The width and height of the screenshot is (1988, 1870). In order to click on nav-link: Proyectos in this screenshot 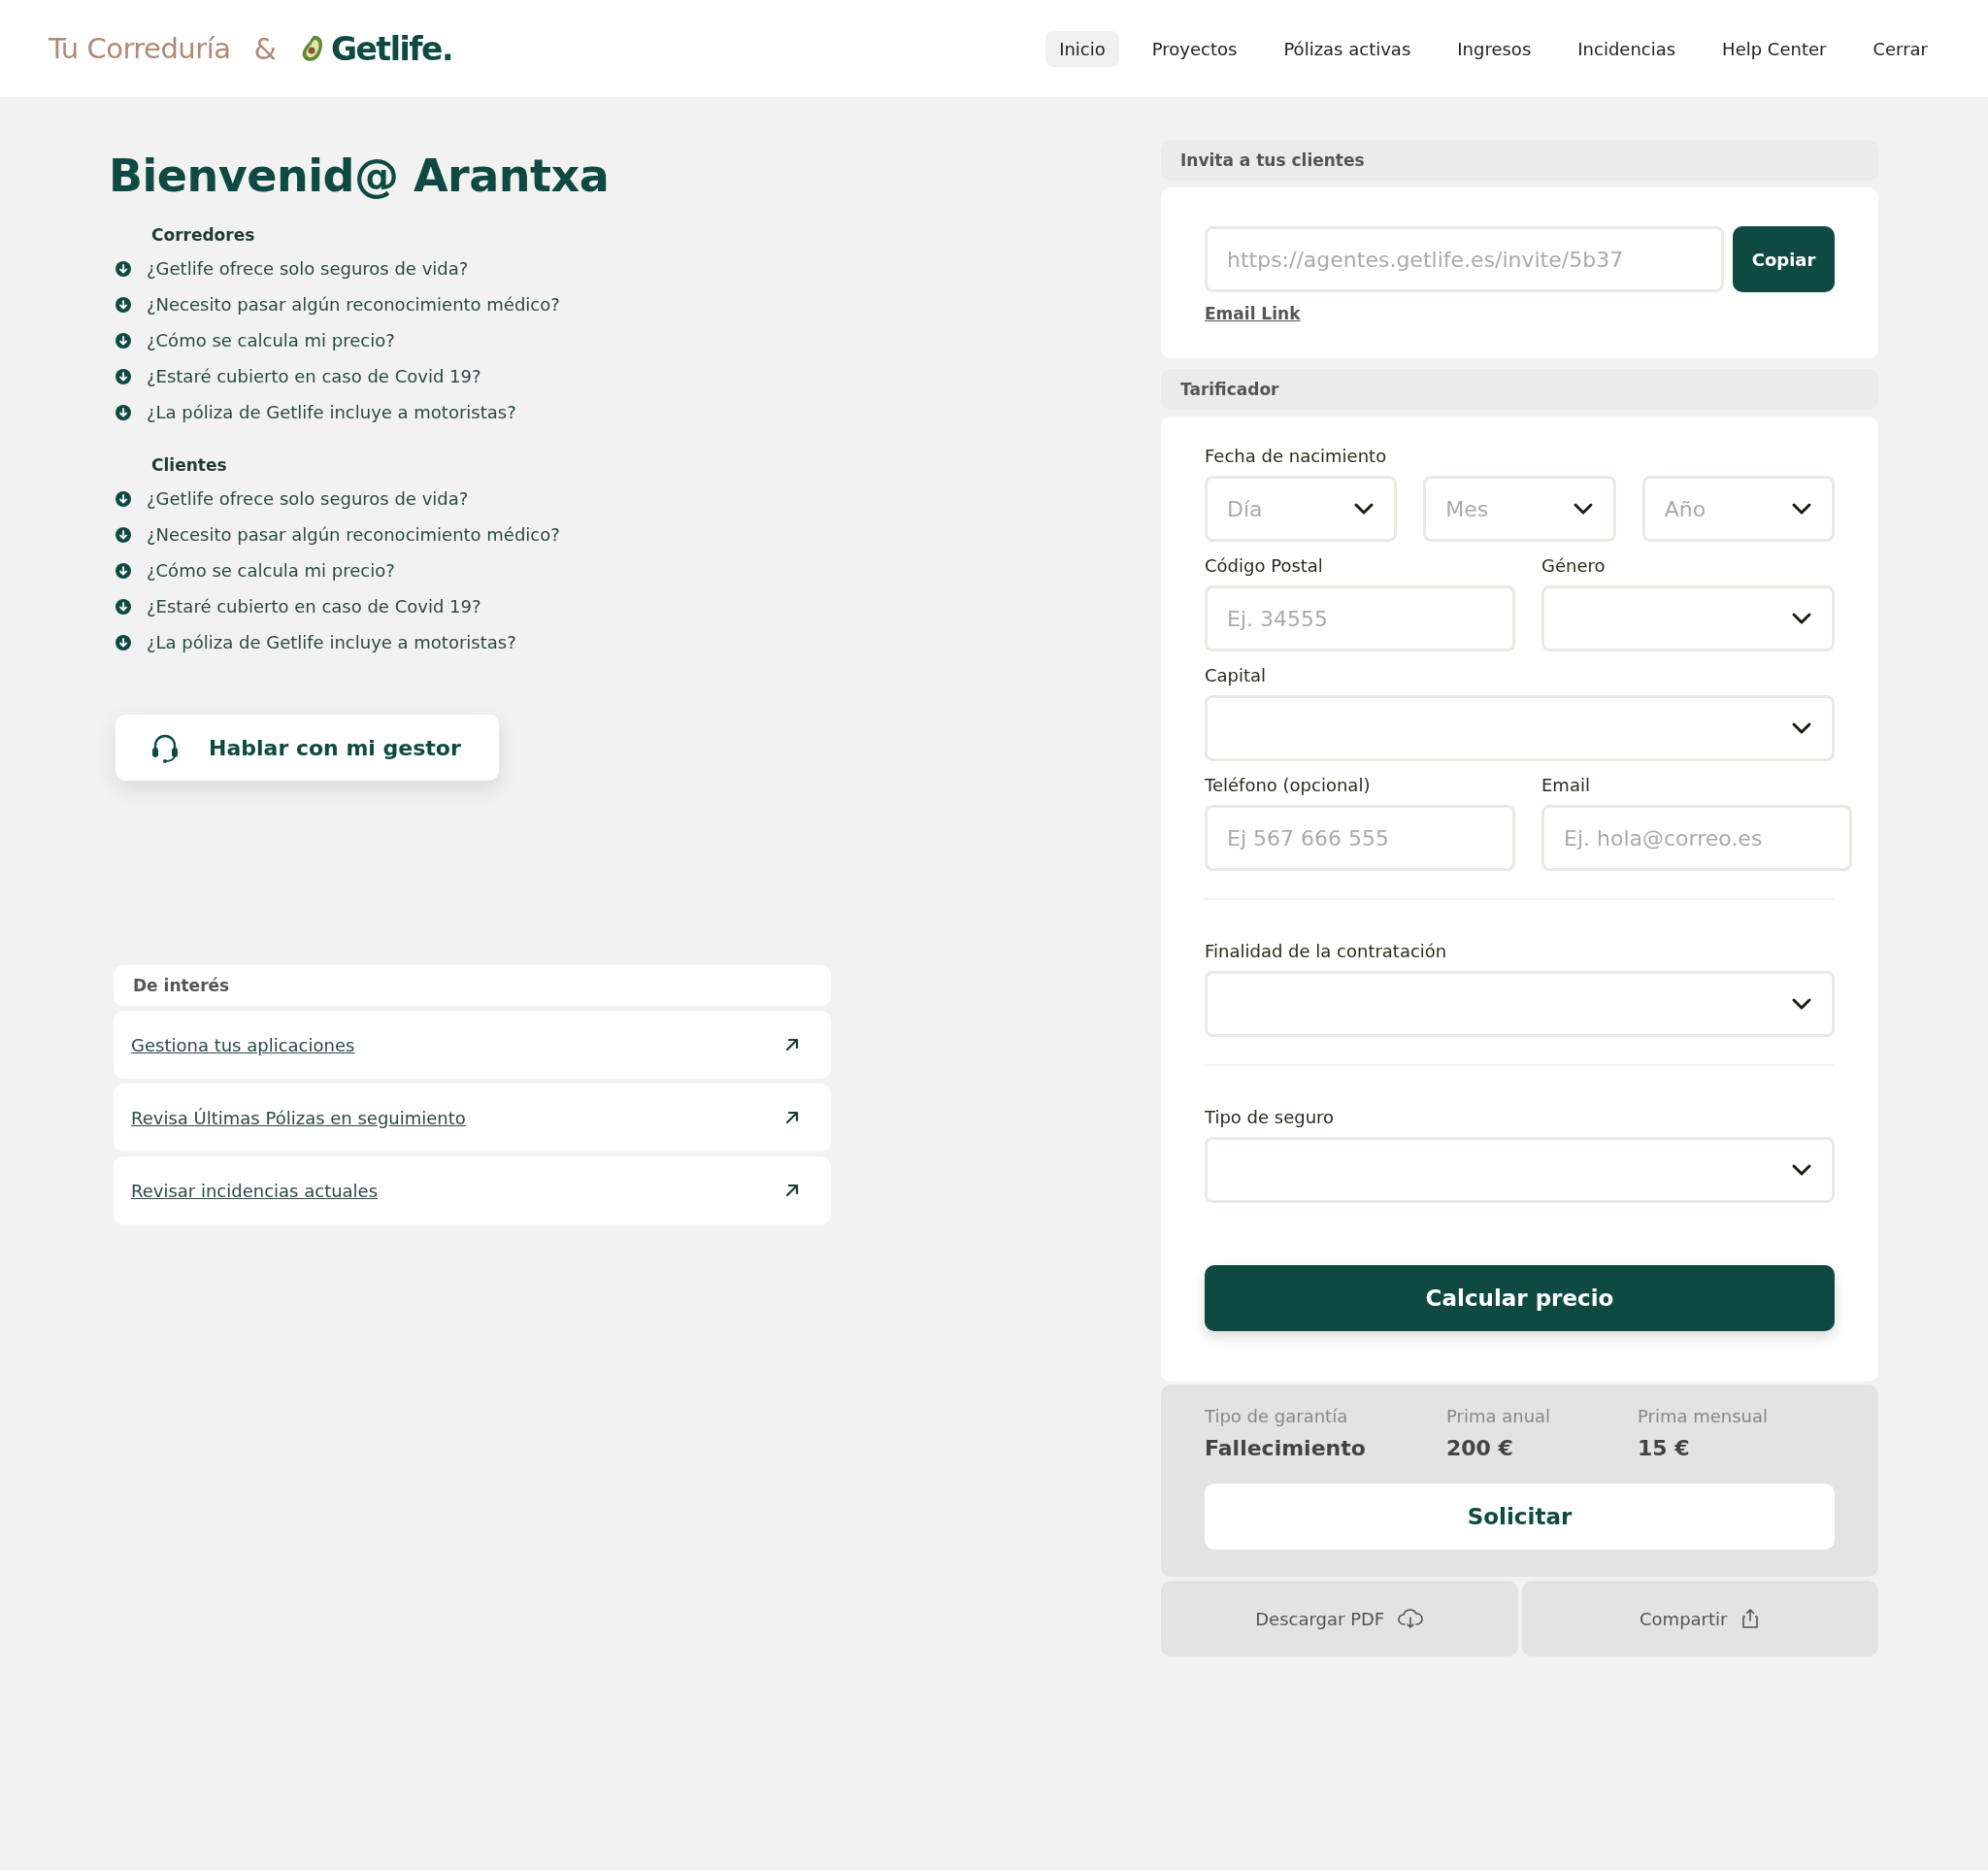, I will do `click(1195, 48)`.